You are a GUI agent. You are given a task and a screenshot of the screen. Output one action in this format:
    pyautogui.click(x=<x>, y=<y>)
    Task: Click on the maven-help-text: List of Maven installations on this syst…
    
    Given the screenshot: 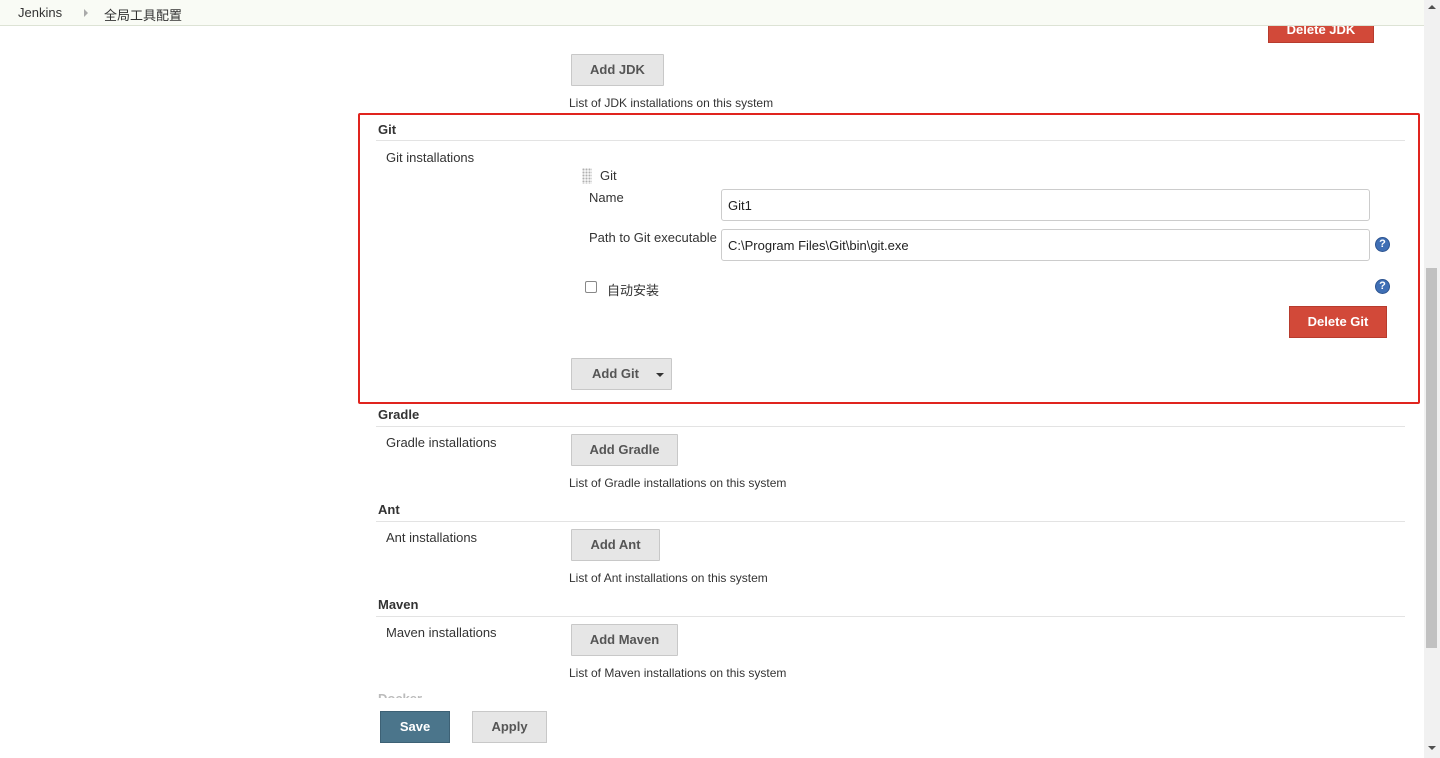 What is the action you would take?
    pyautogui.click(x=678, y=673)
    